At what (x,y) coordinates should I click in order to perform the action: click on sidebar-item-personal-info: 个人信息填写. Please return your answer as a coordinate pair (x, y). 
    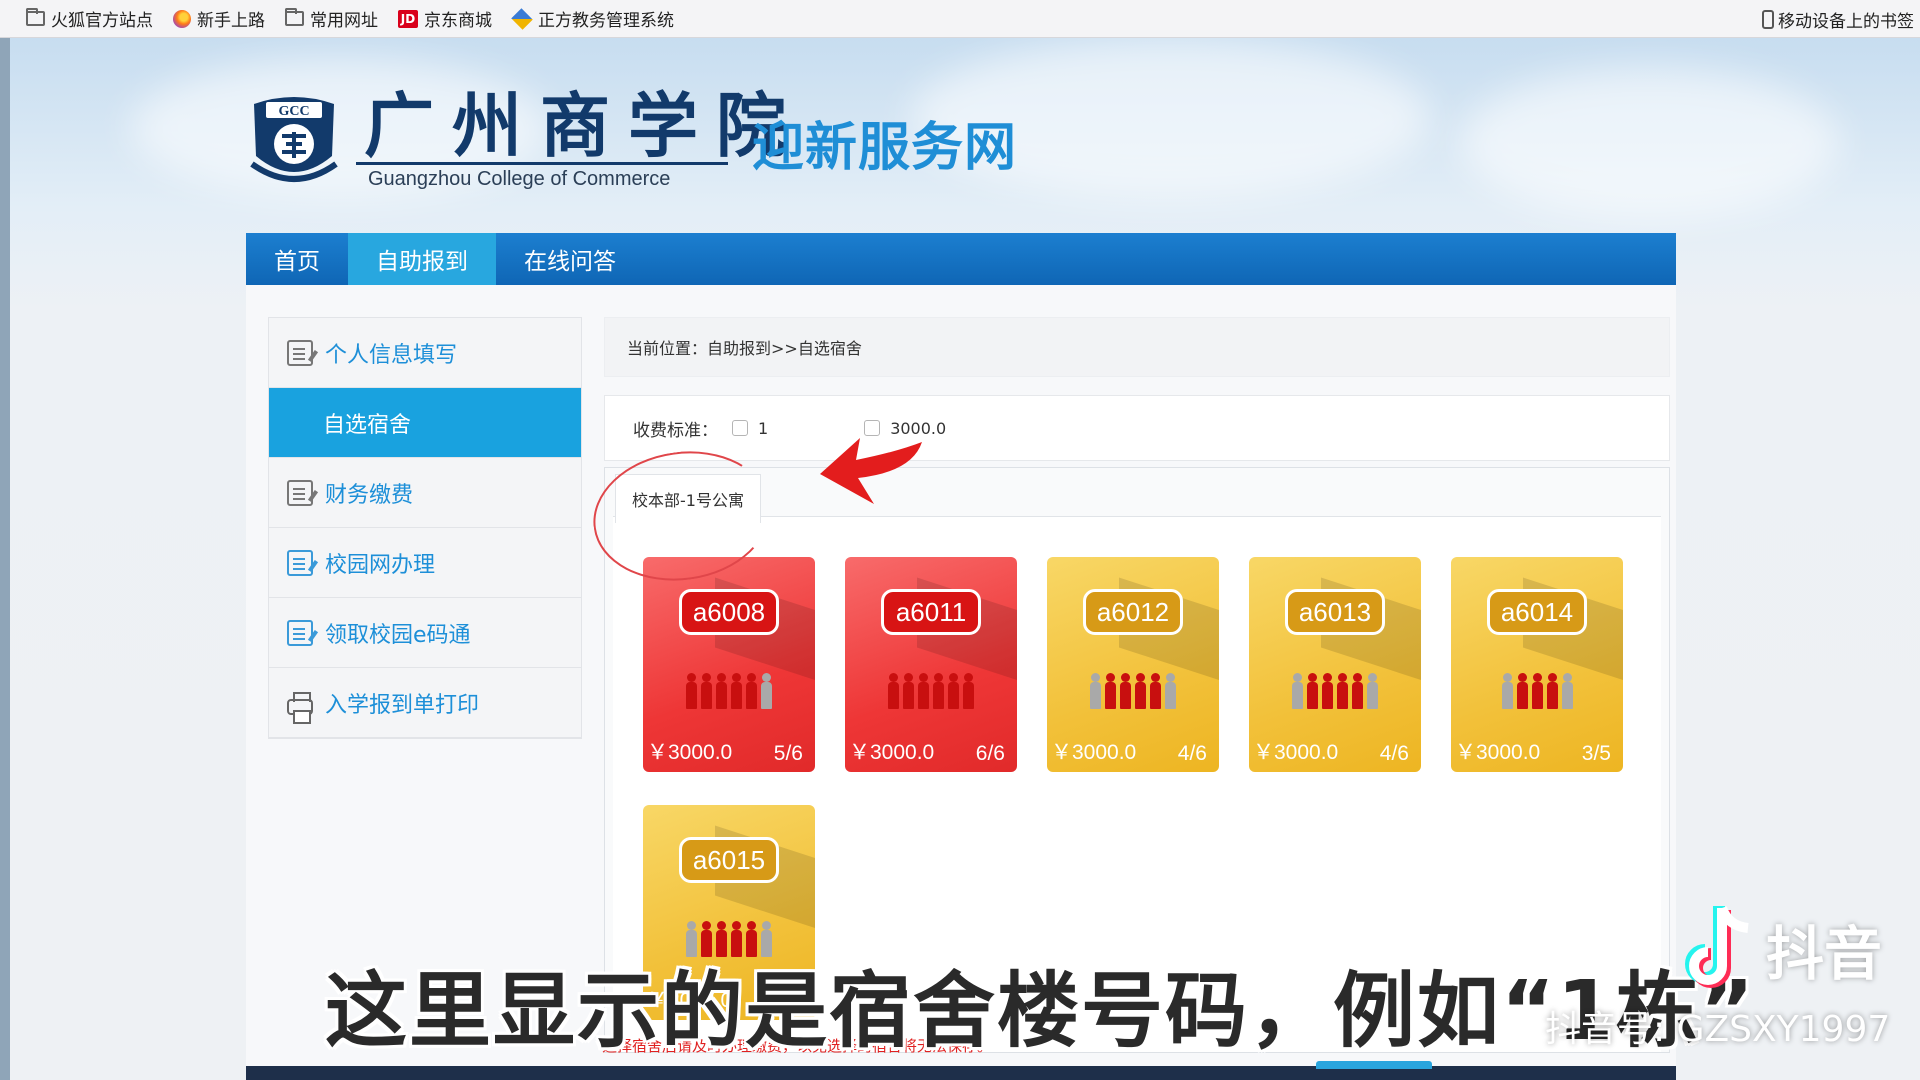
    Looking at the image, I should click on (425, 353).